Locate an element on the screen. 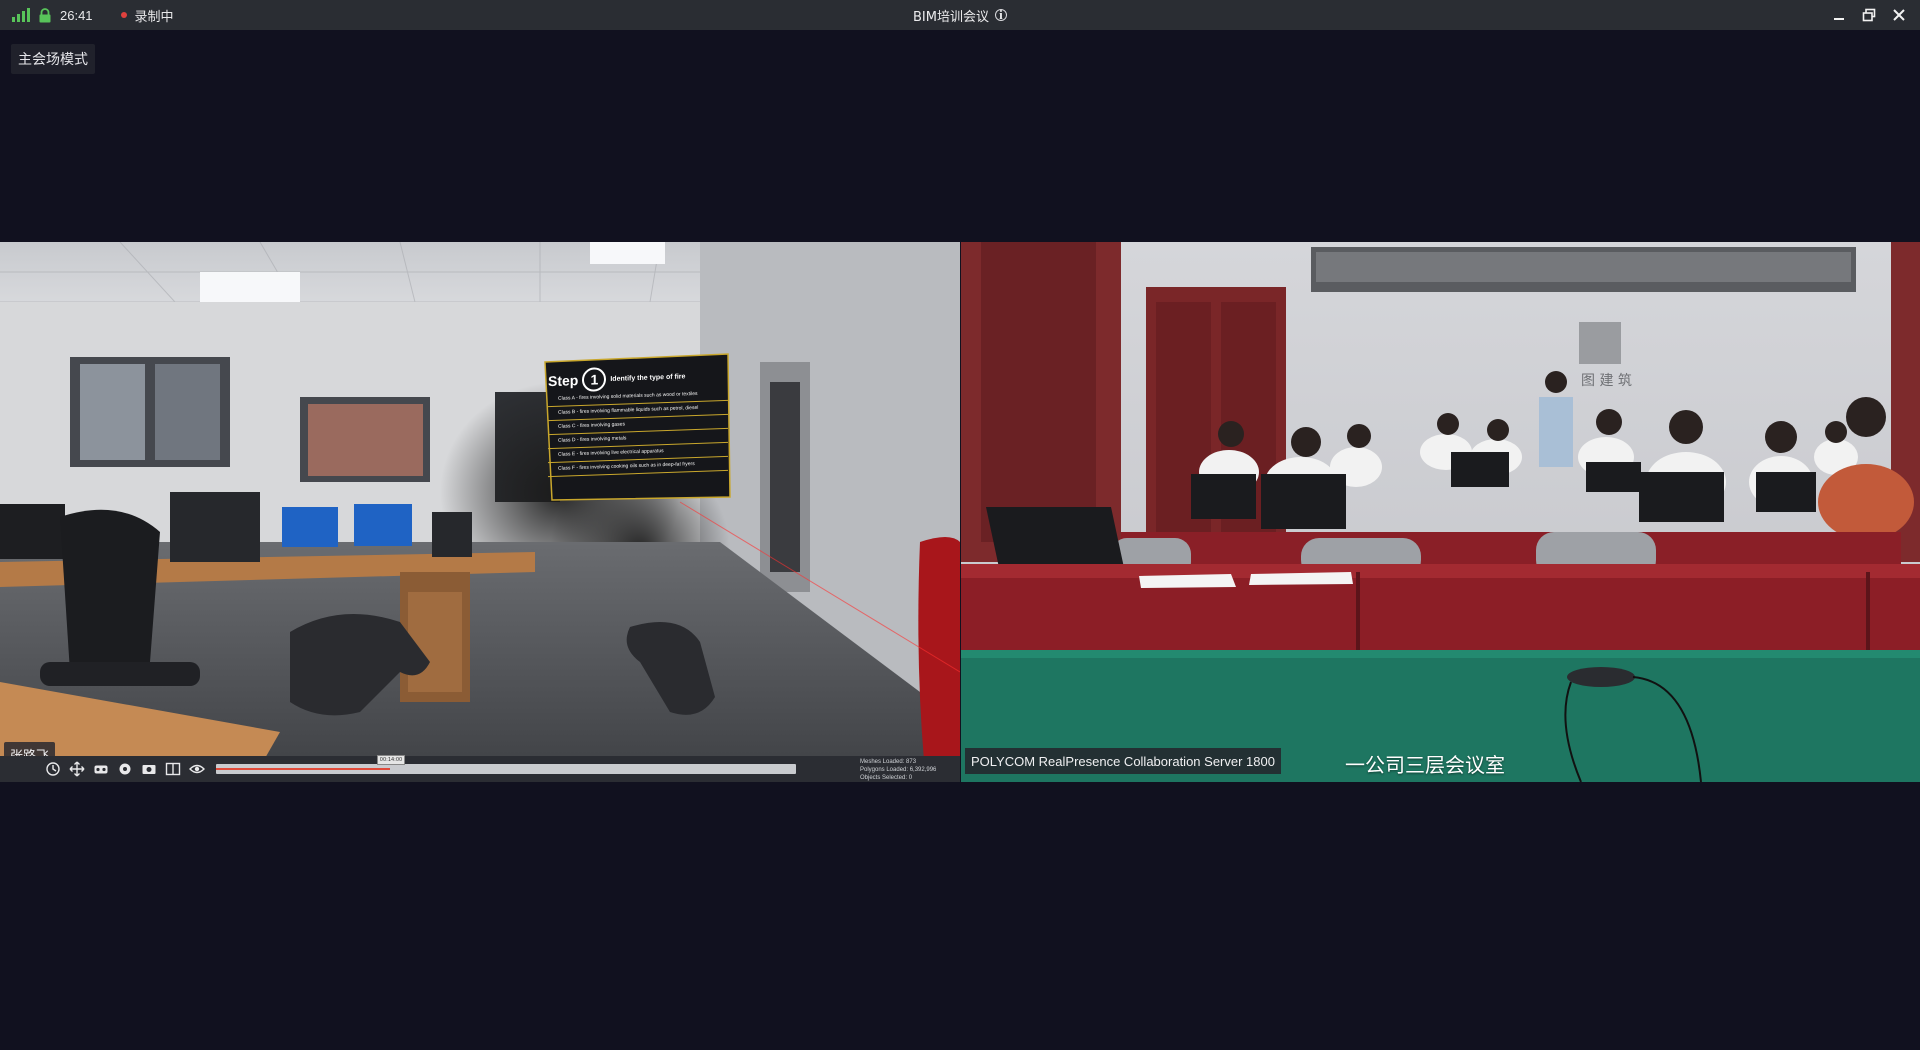 The height and width of the screenshot is (1050, 1920). mode-badge: 主会场模式 is located at coordinates (53, 59).